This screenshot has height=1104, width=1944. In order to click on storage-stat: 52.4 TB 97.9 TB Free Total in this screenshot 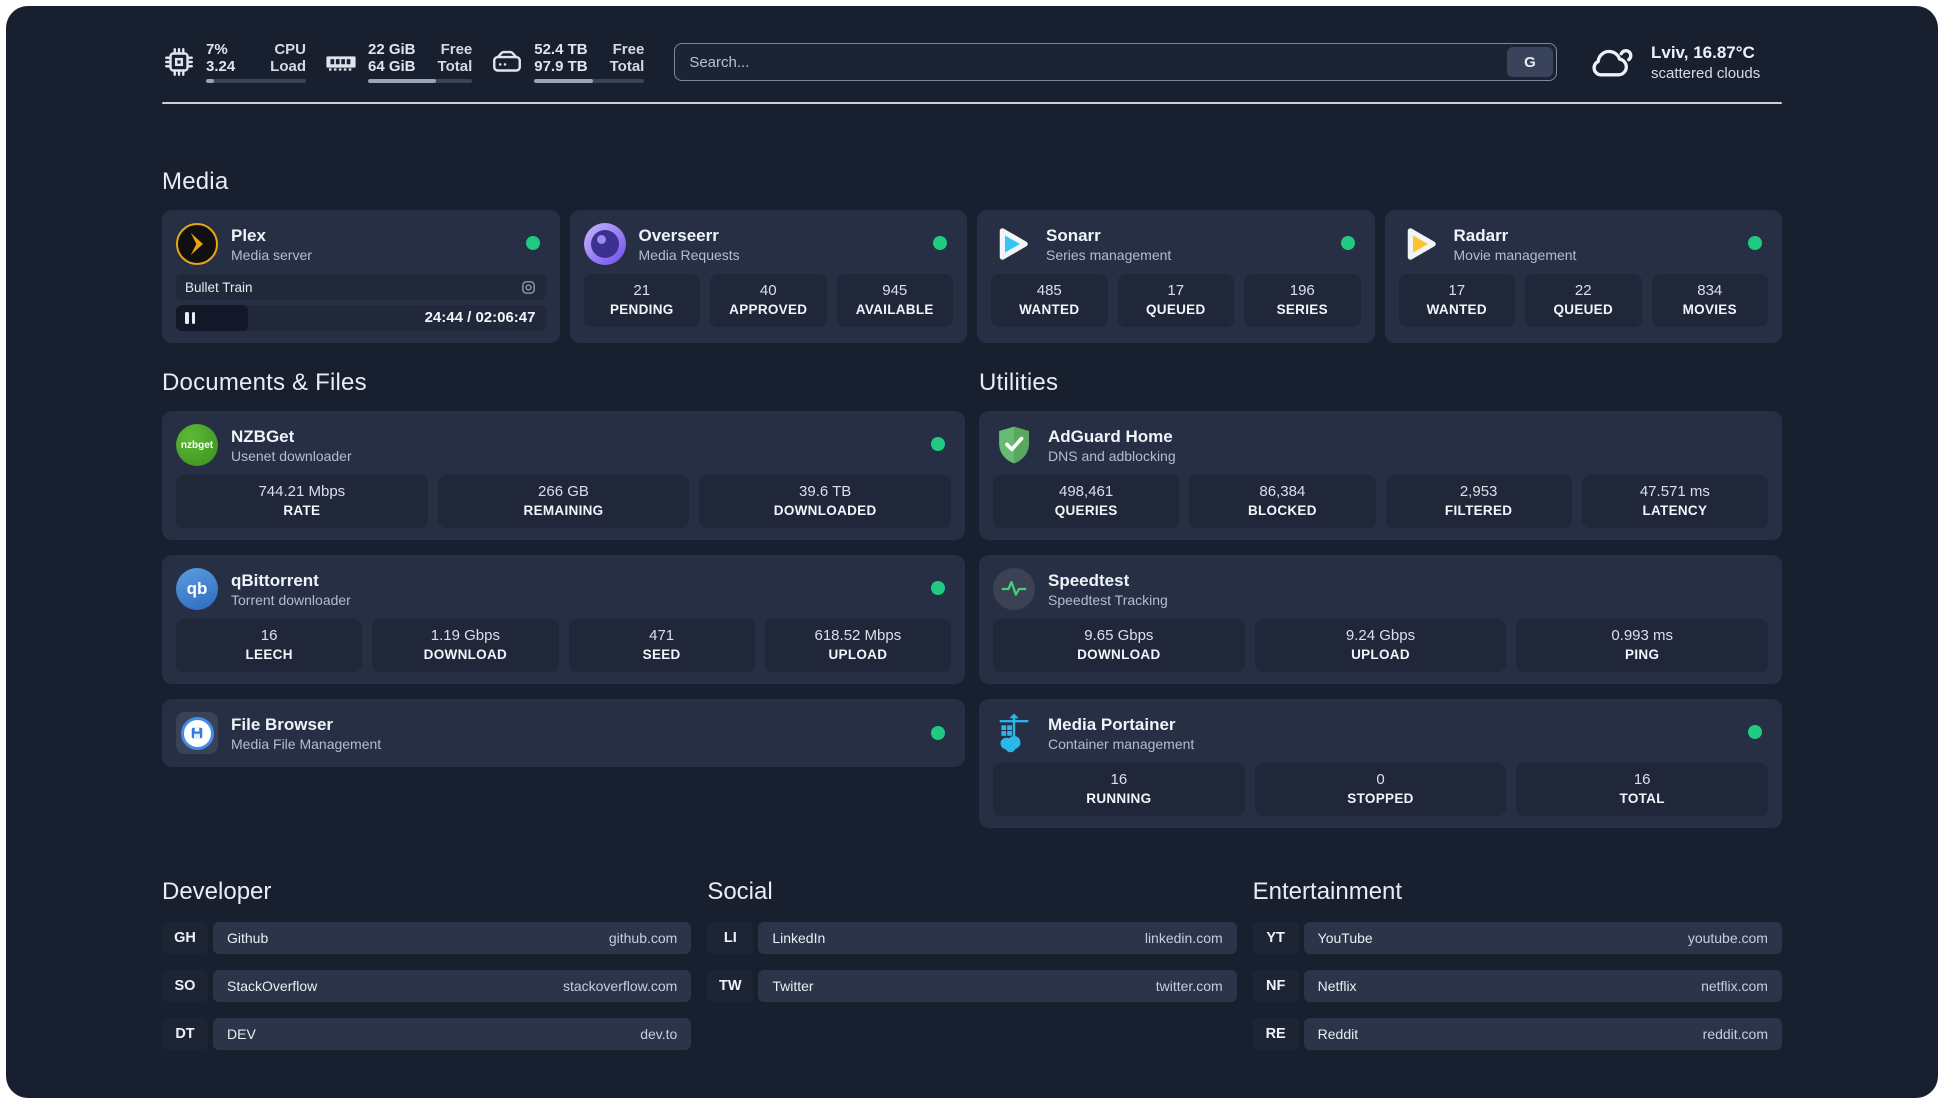, I will do `click(567, 62)`.